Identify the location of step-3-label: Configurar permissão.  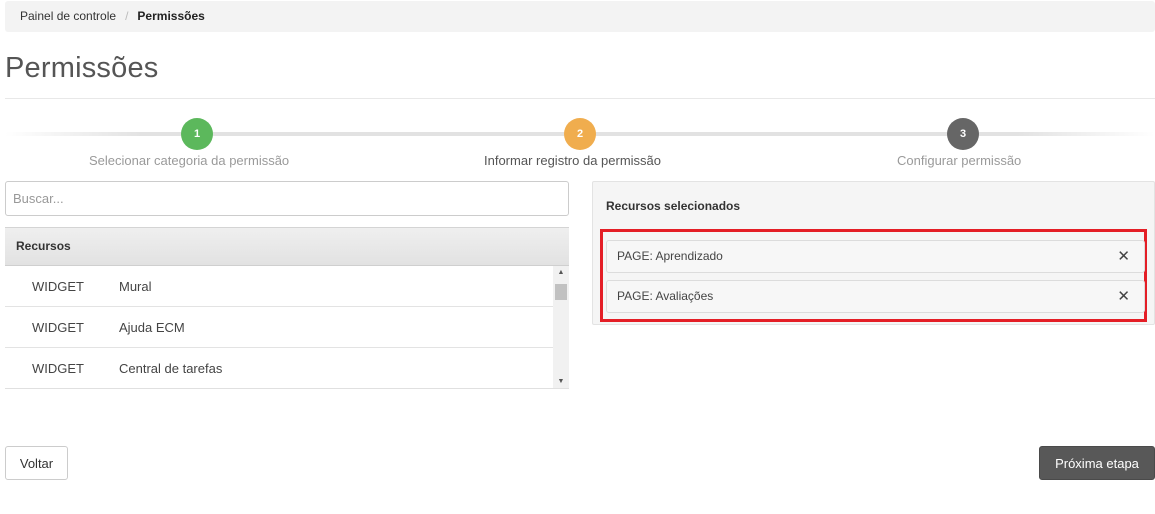
(959, 160).